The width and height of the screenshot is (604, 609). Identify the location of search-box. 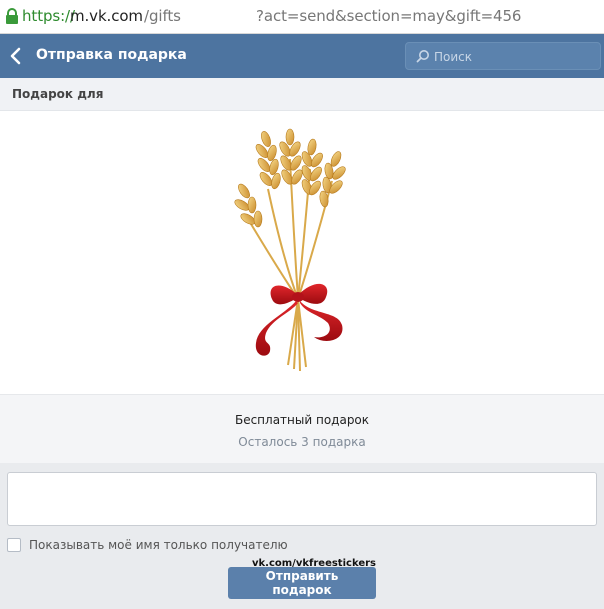
(503, 56).